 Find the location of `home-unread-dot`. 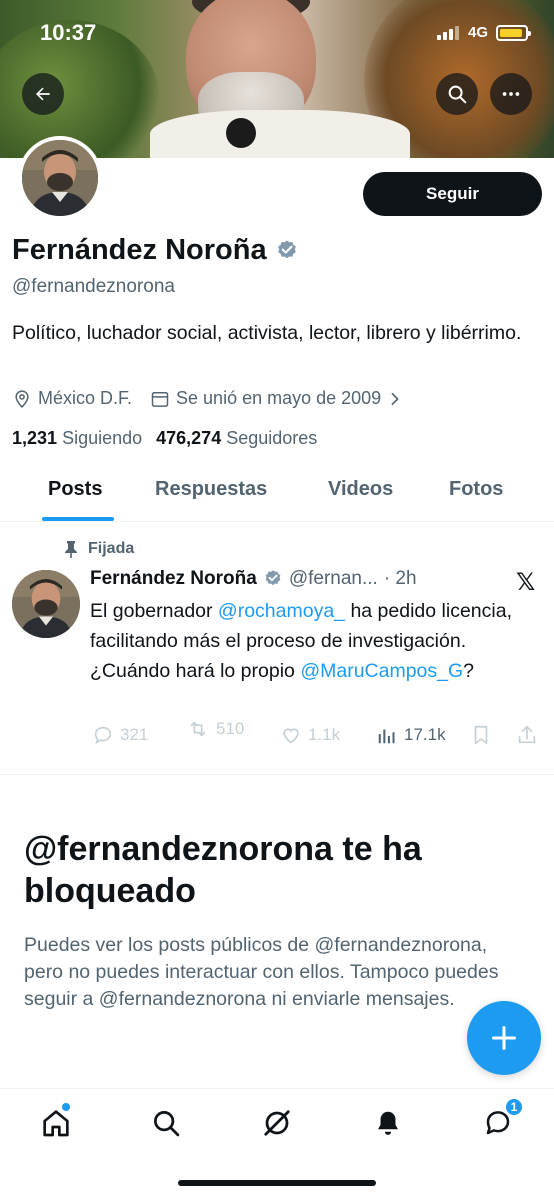

home-unread-dot is located at coordinates (66, 1107).